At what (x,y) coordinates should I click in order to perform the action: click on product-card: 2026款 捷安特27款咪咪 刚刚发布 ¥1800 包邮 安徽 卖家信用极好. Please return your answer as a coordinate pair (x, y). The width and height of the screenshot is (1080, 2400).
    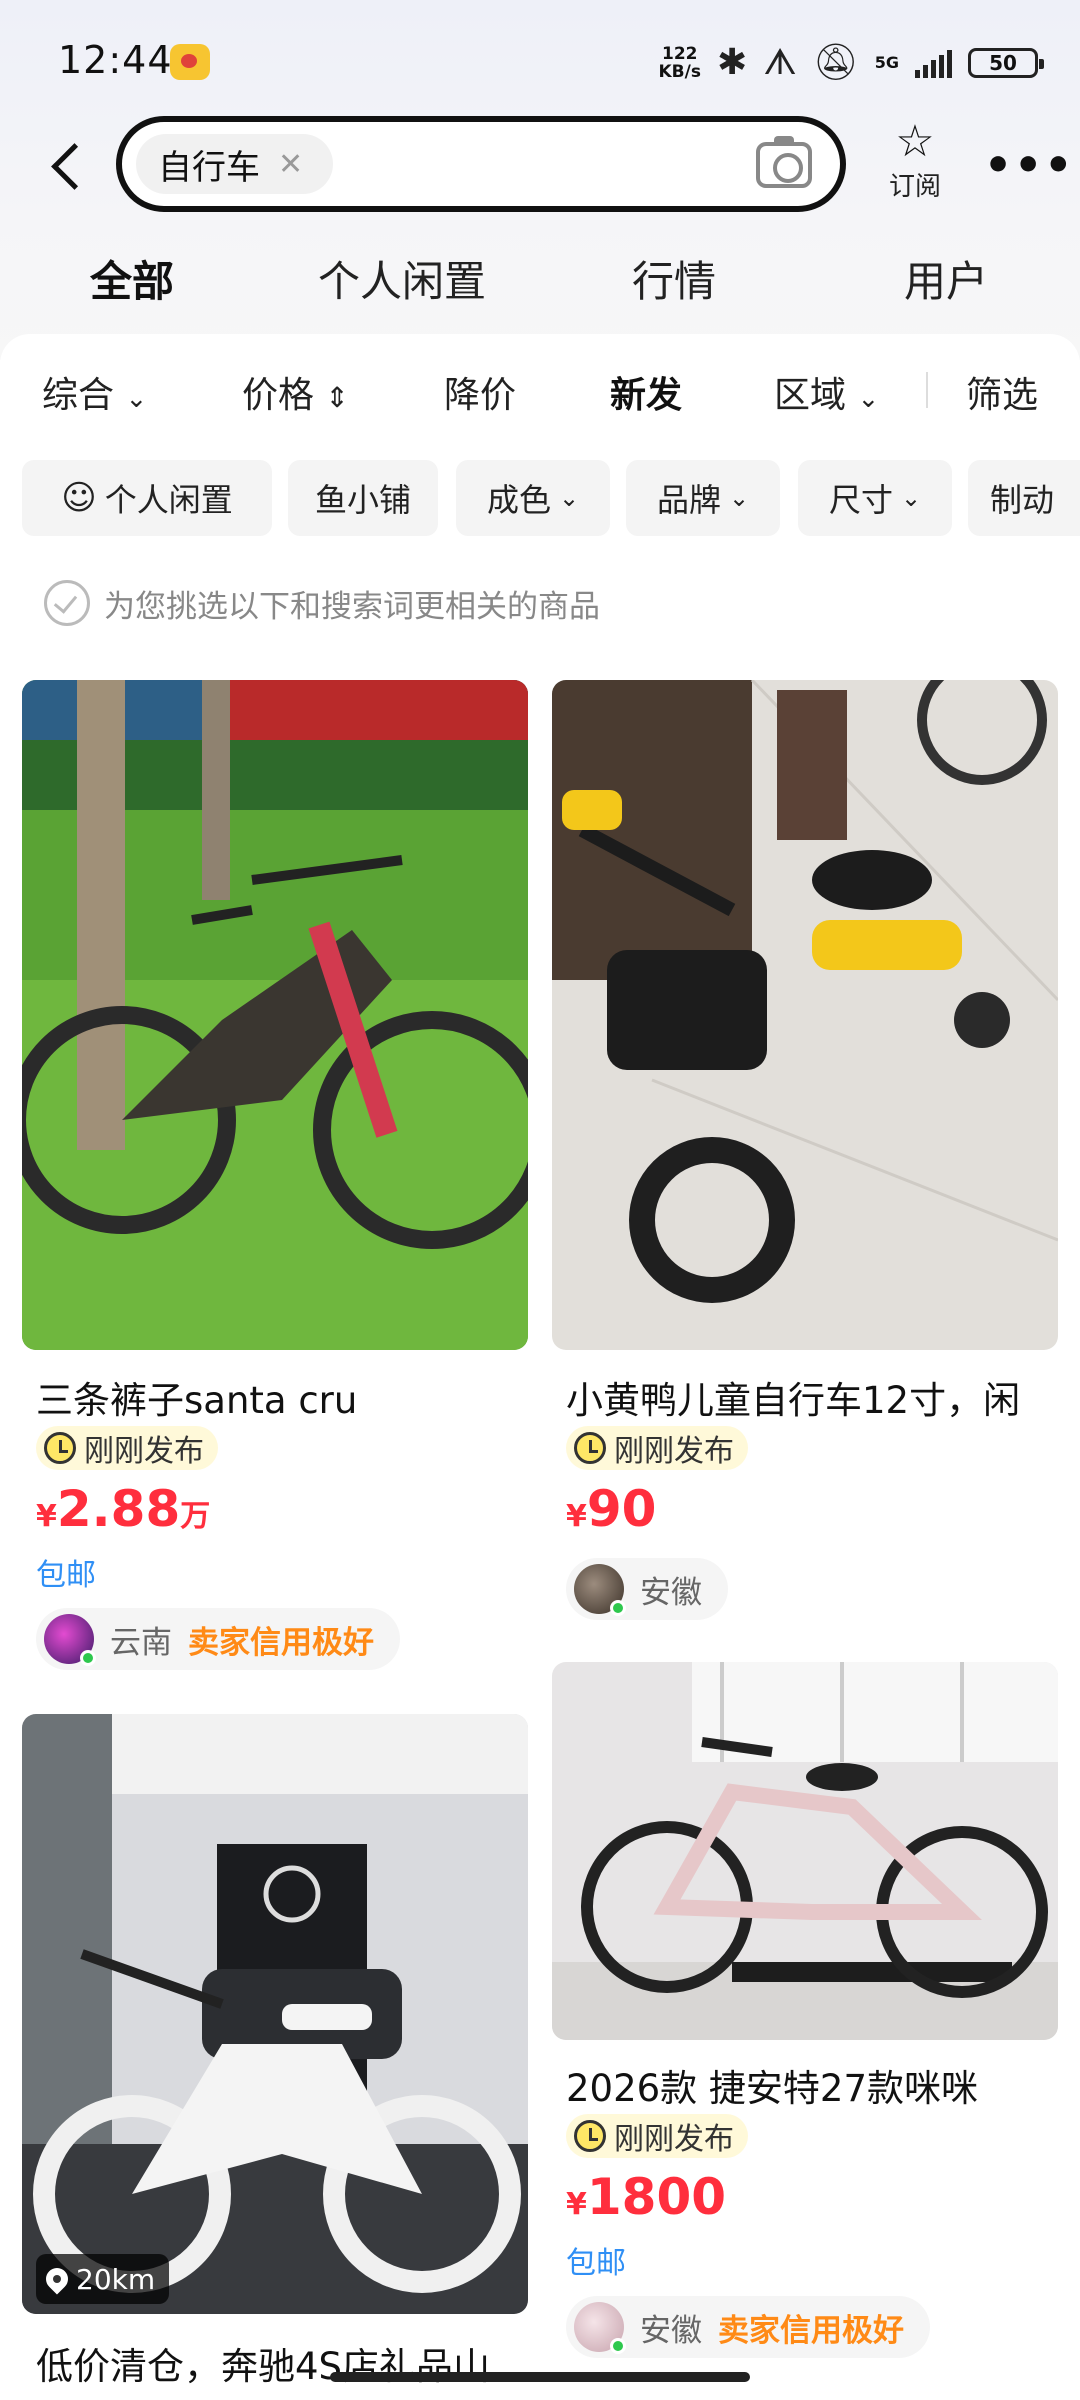
    Looking at the image, I should click on (805, 2031).